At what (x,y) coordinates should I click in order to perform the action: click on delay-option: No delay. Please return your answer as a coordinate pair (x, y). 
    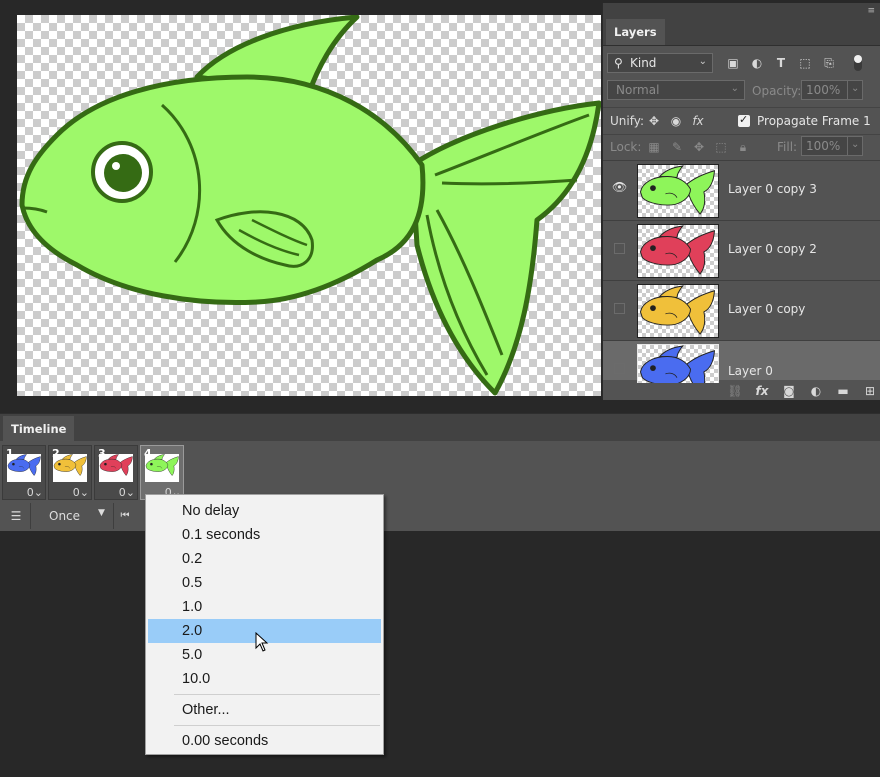
    Looking at the image, I should click on (264, 511).